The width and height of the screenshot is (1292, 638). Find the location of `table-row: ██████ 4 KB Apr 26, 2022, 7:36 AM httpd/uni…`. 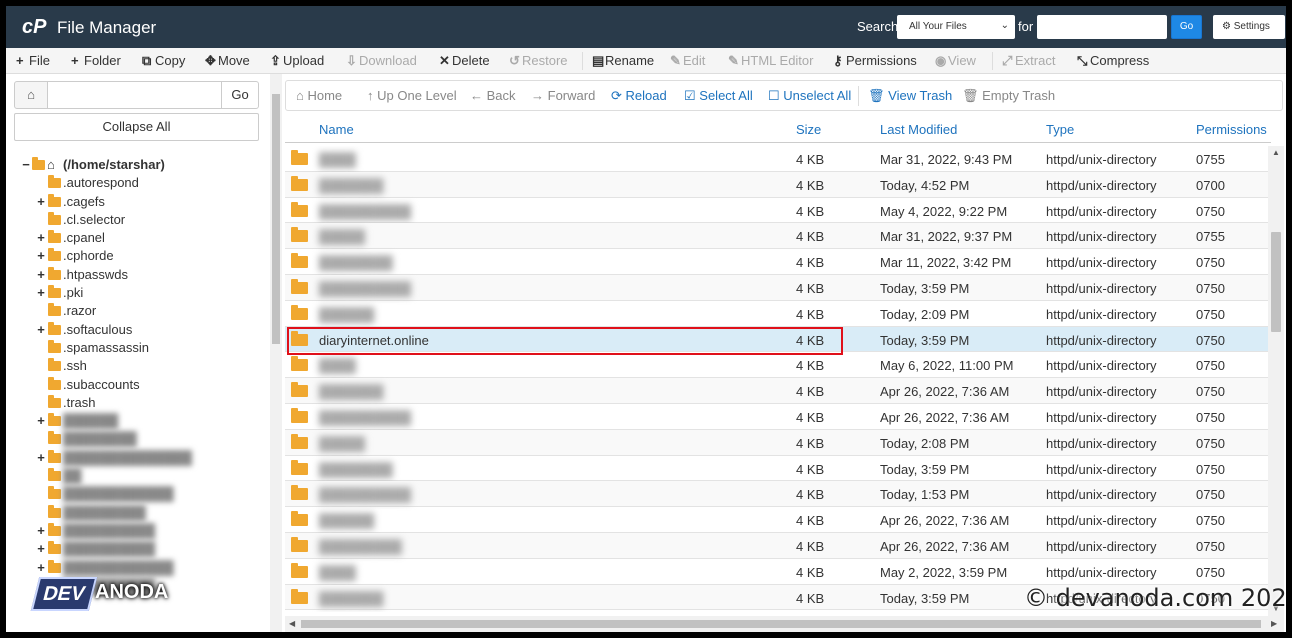

table-row: ██████ 4 KB Apr 26, 2022, 7:36 AM httpd/uni… is located at coordinates (776, 520).